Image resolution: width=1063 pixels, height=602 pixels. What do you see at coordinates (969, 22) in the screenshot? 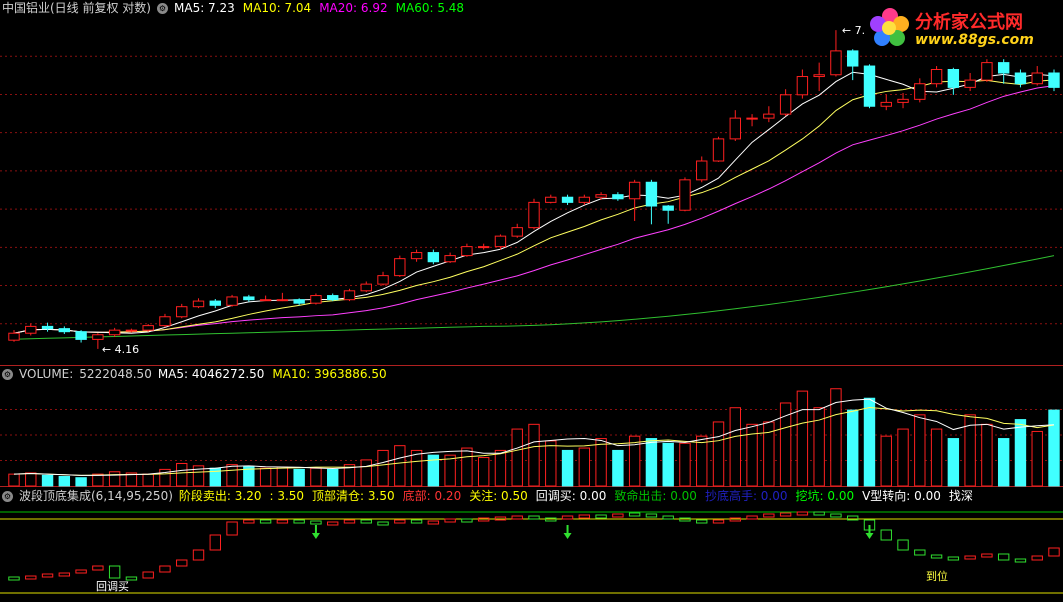
I see `logo-title: 分析家公式网` at bounding box center [969, 22].